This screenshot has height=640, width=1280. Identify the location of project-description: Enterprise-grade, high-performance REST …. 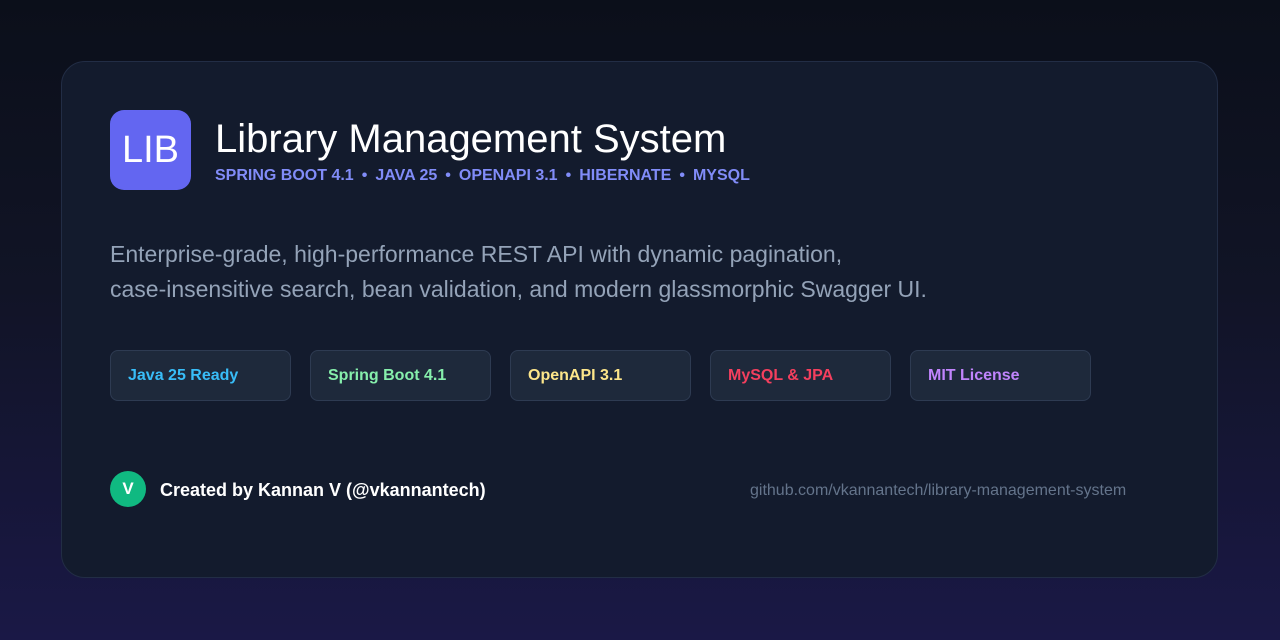
(518, 272).